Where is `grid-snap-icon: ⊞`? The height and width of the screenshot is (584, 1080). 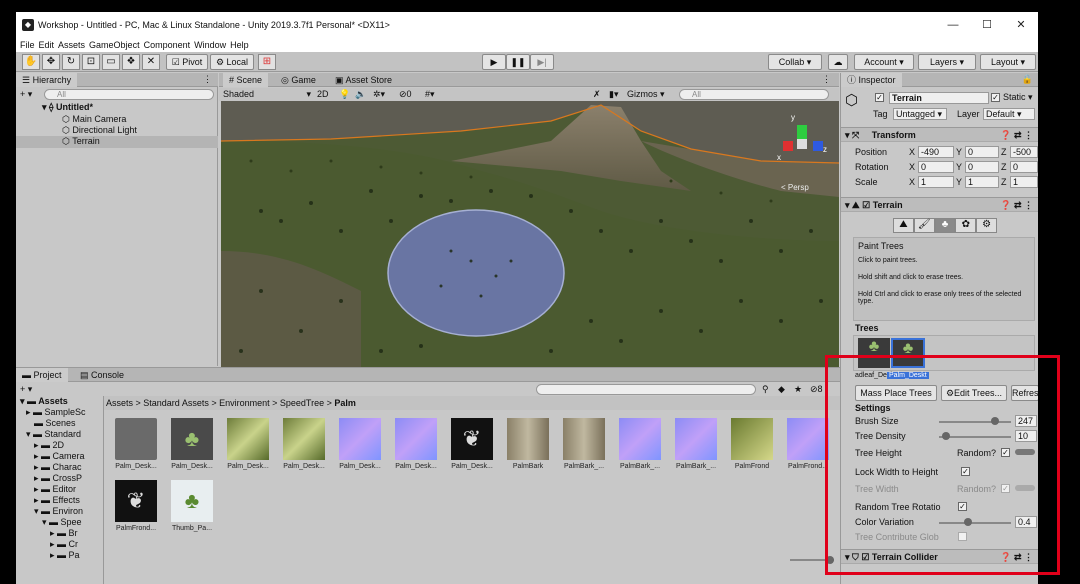 grid-snap-icon: ⊞ is located at coordinates (267, 62).